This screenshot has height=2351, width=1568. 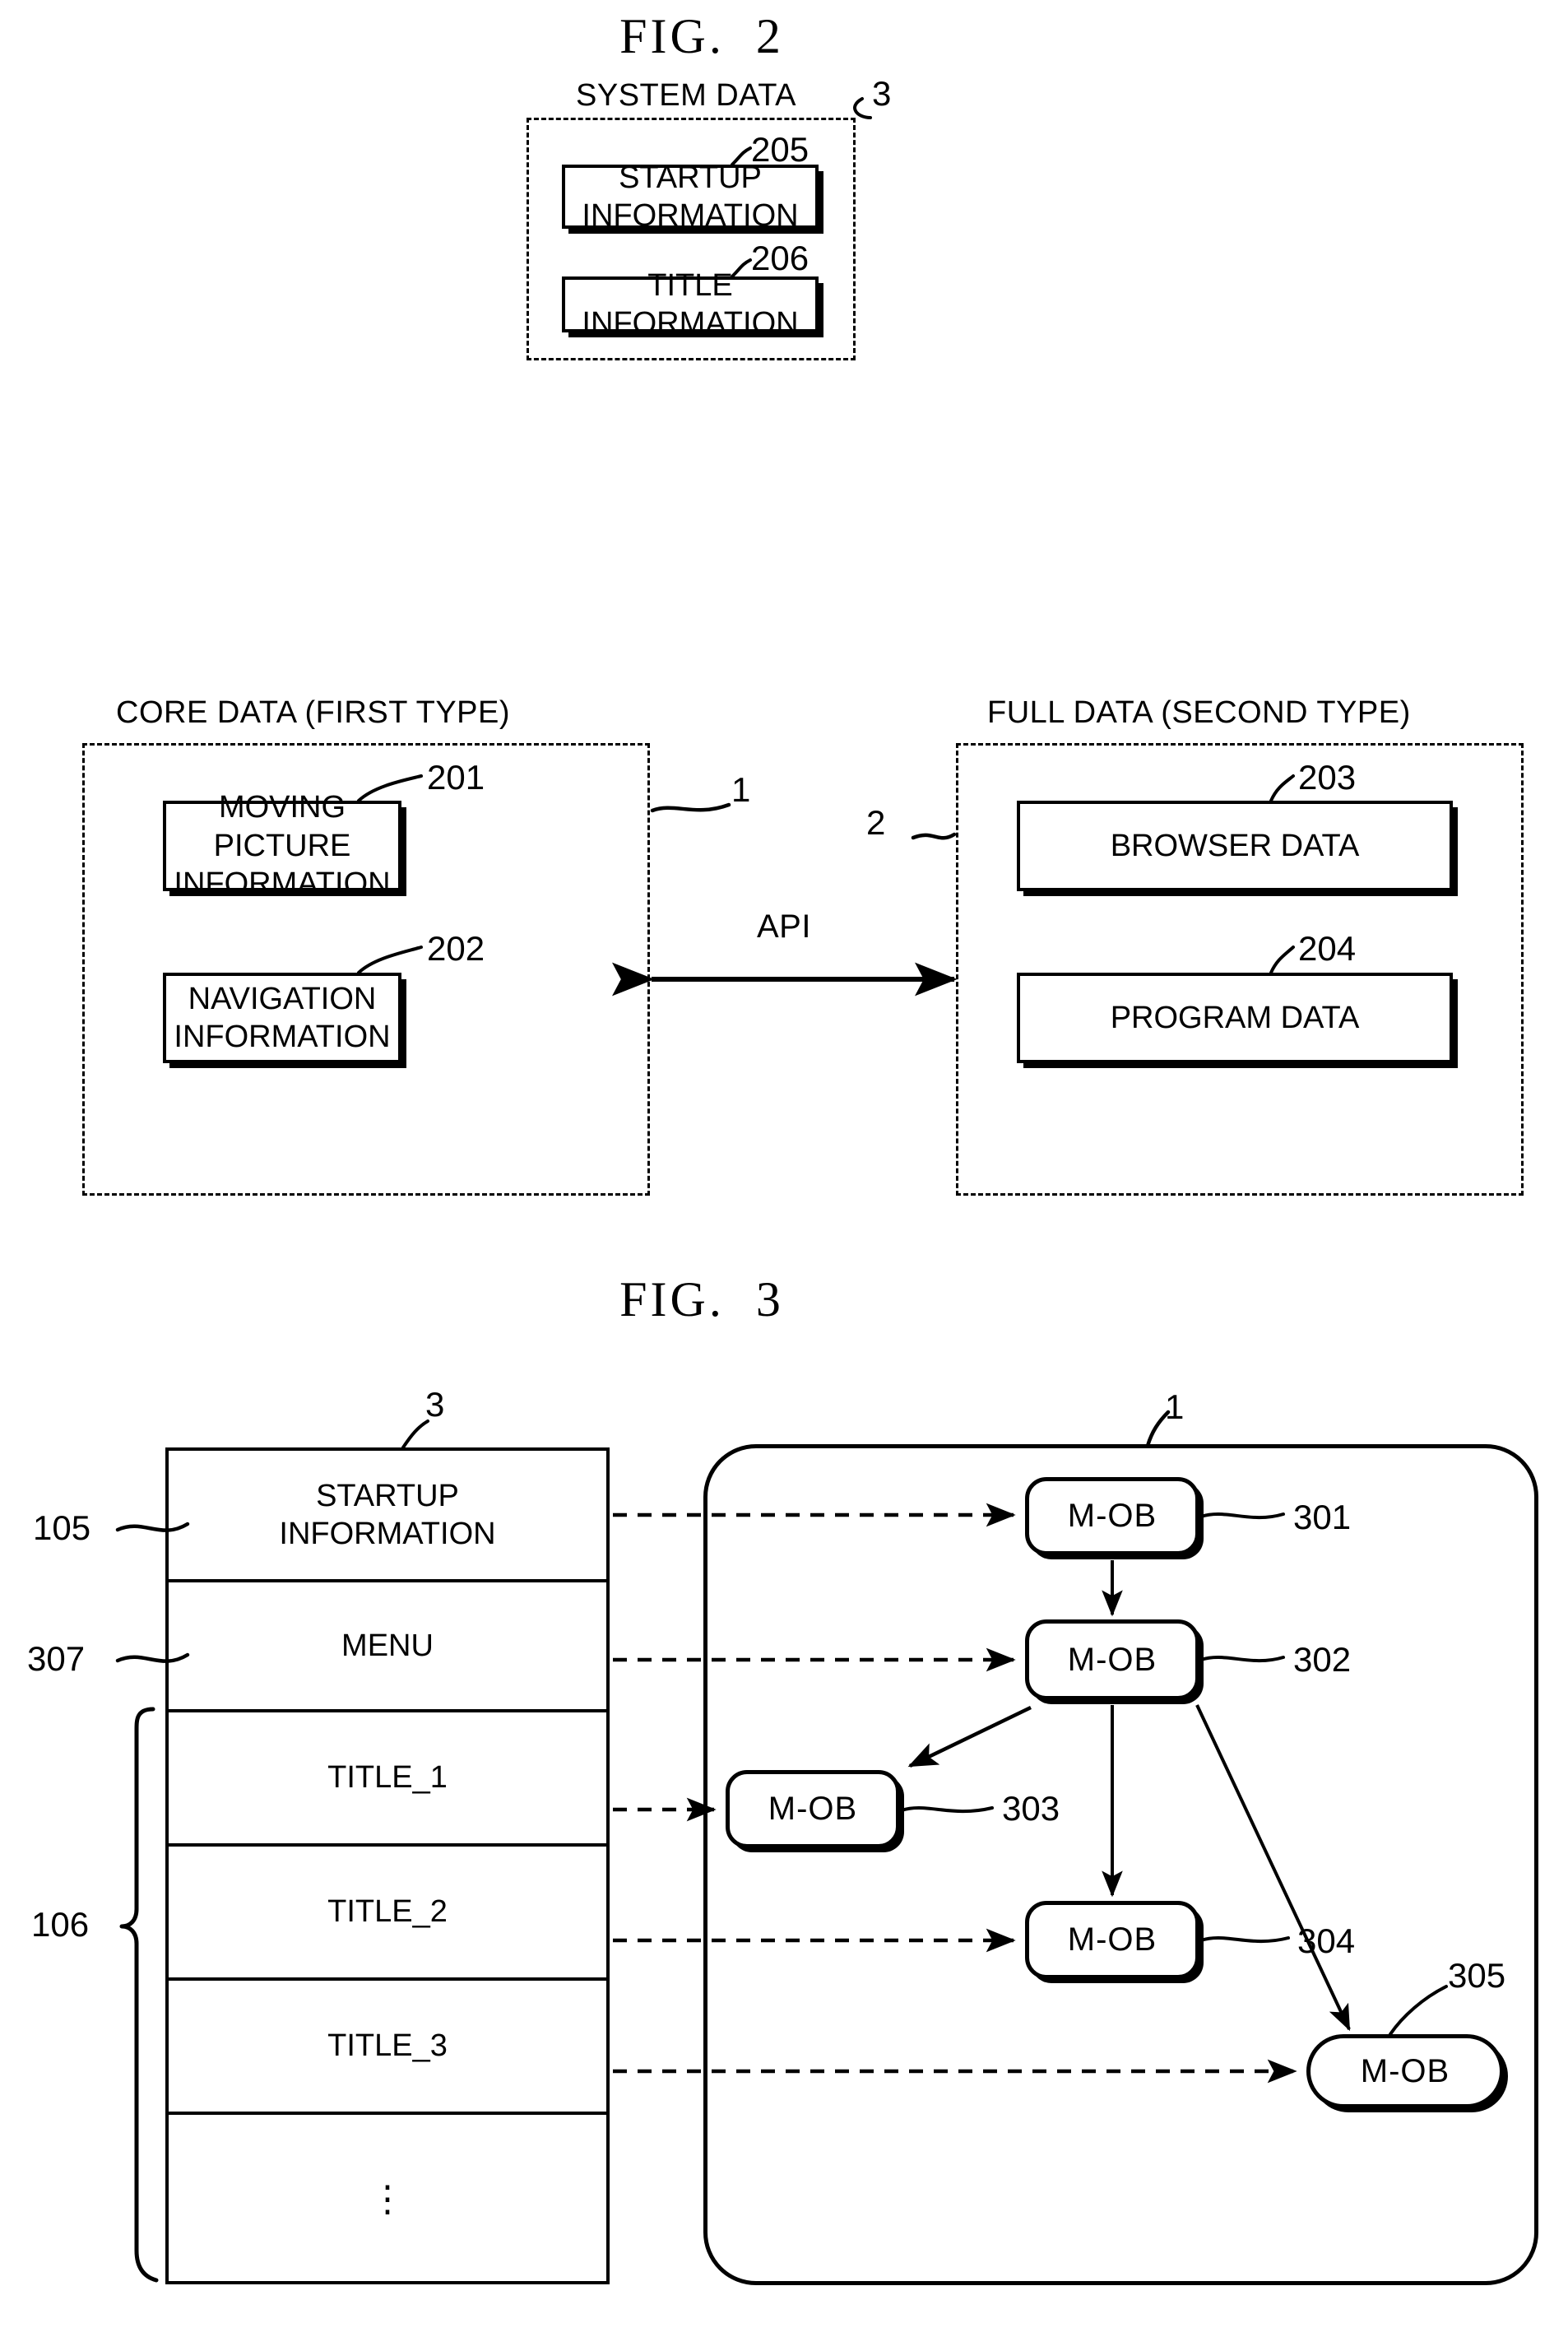 What do you see at coordinates (862, 108) in the screenshot?
I see `leader-line-3-system` at bounding box center [862, 108].